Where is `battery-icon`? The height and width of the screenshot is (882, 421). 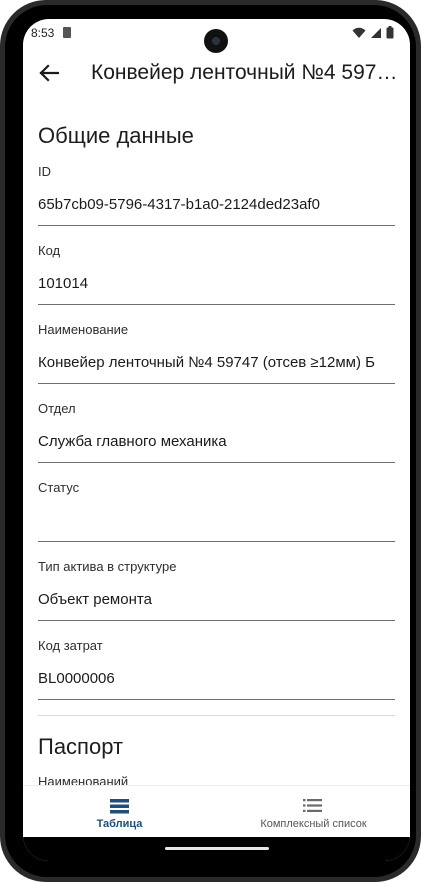
battery-icon is located at coordinates (390, 32).